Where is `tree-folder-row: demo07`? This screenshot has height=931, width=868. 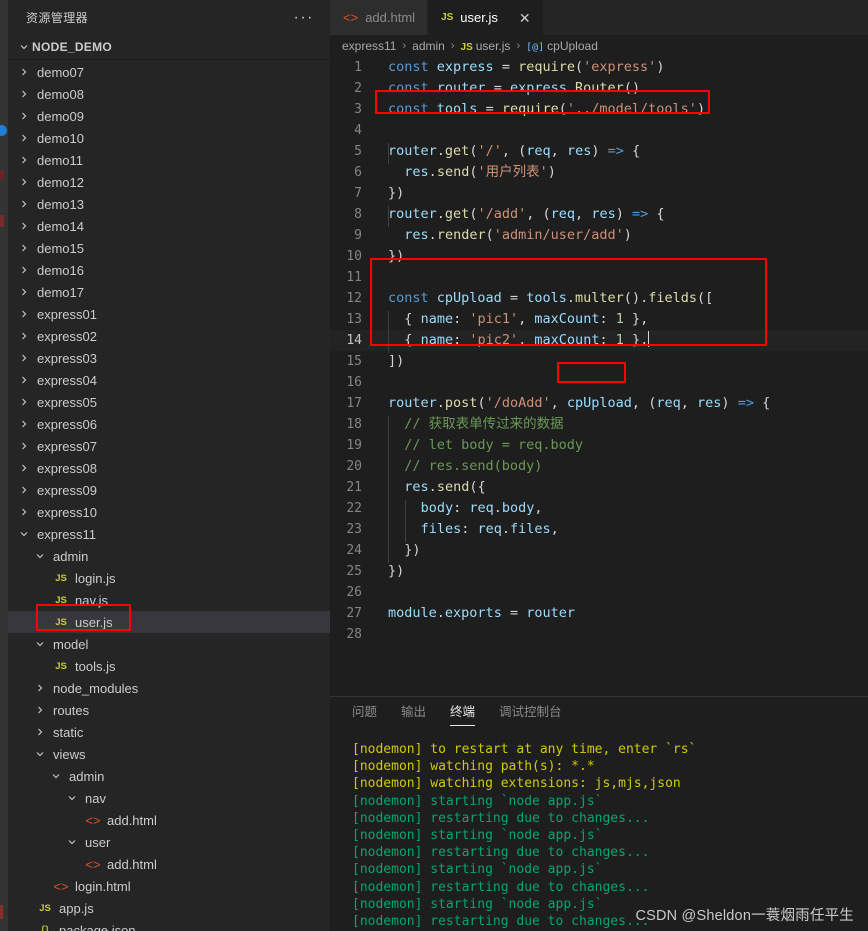 tree-folder-row: demo07 is located at coordinates (169, 72).